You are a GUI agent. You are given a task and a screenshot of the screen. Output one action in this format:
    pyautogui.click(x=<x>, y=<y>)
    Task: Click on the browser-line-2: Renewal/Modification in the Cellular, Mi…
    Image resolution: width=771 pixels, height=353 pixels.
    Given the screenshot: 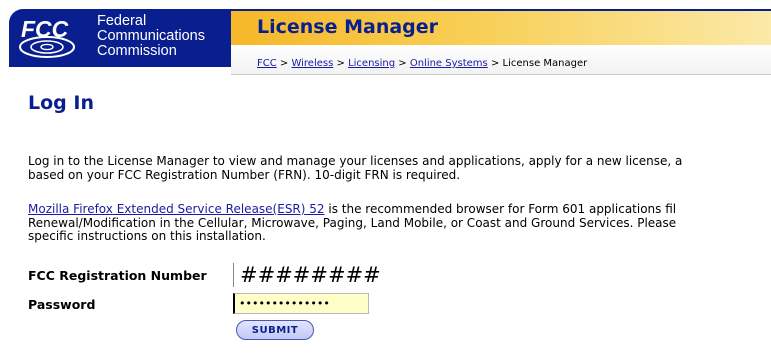 What is the action you would take?
    pyautogui.click(x=352, y=222)
    